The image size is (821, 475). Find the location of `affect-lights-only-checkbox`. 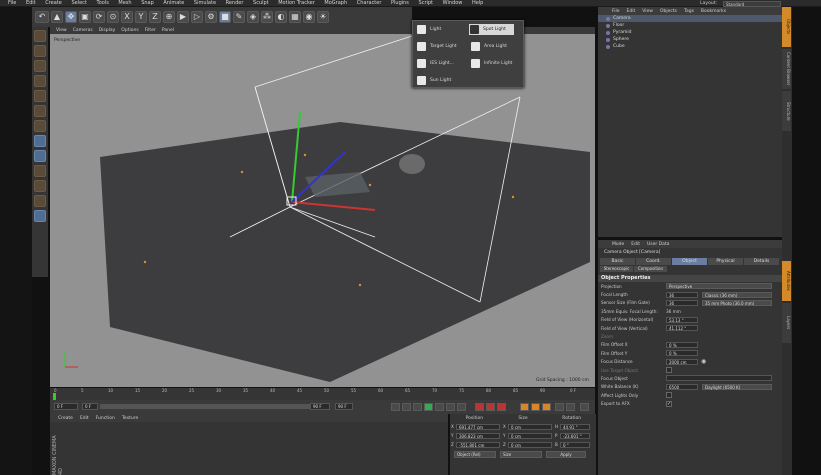

affect-lights-only-checkbox is located at coordinates (669, 395).